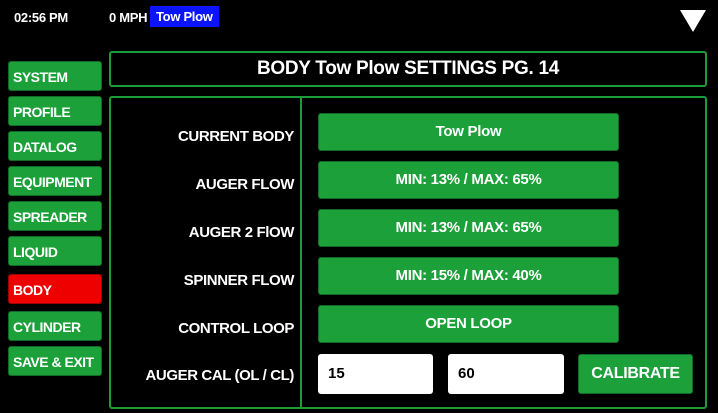 The width and height of the screenshot is (718, 413). What do you see at coordinates (55, 251) in the screenshot?
I see `sidebar-item-liquid: LIQUID` at bounding box center [55, 251].